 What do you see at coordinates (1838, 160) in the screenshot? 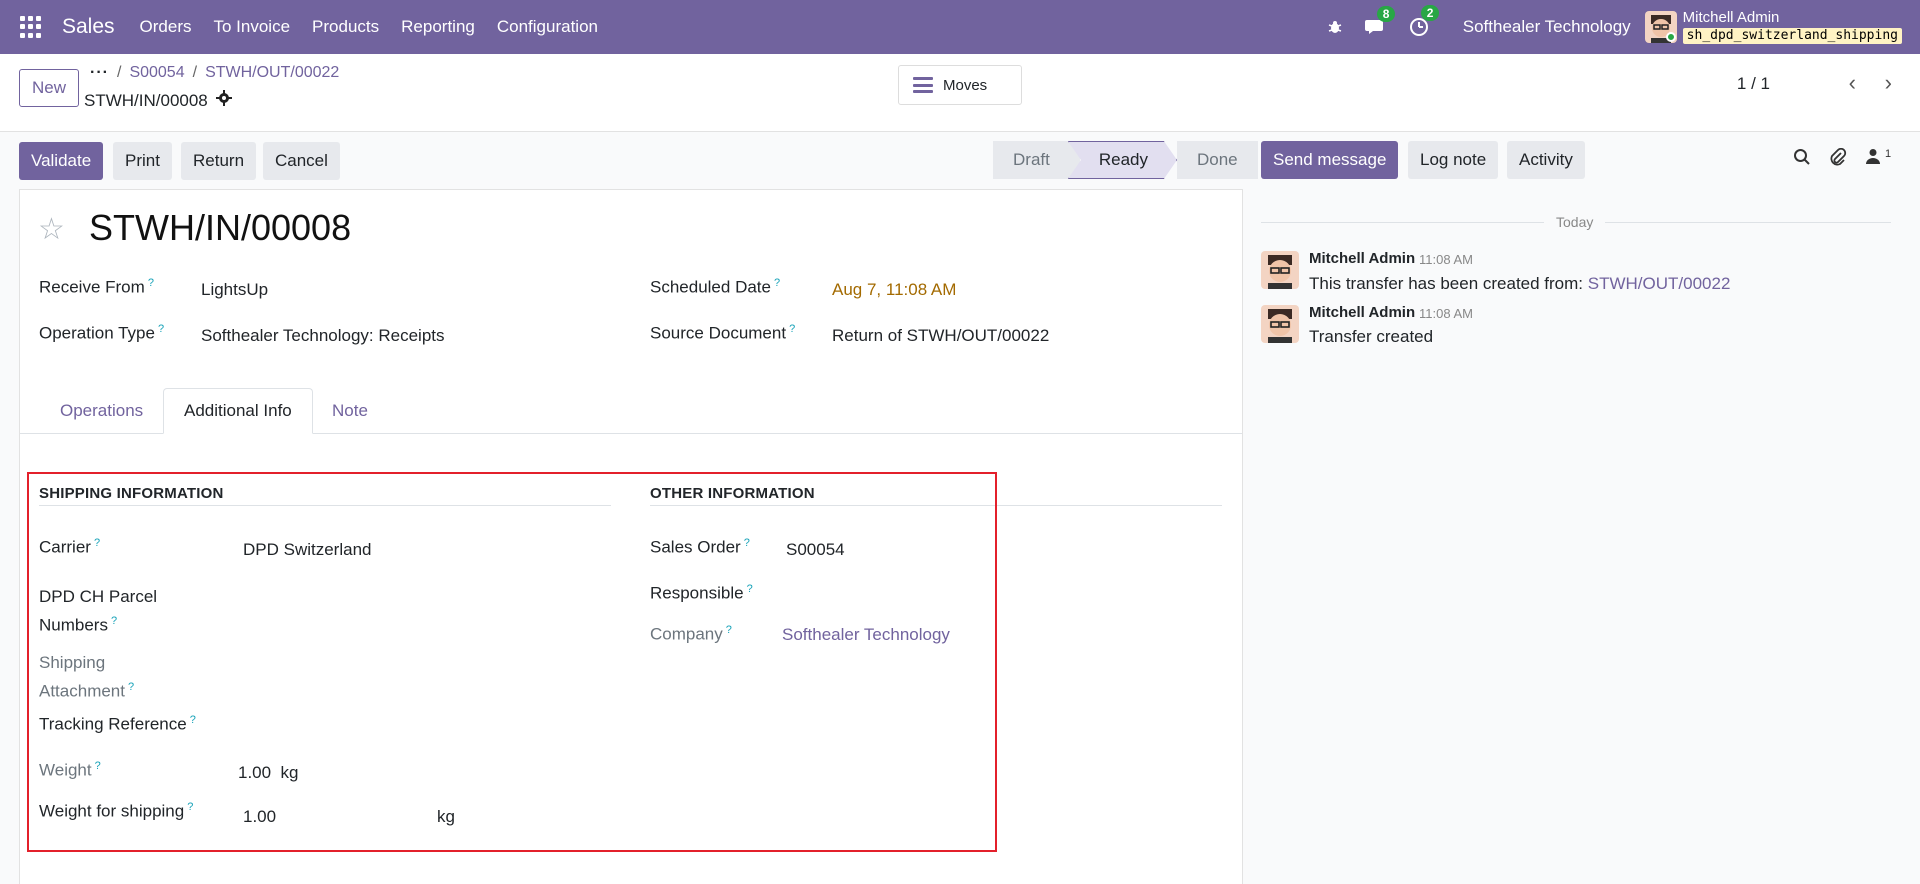
I see `paperclip-icon` at bounding box center [1838, 160].